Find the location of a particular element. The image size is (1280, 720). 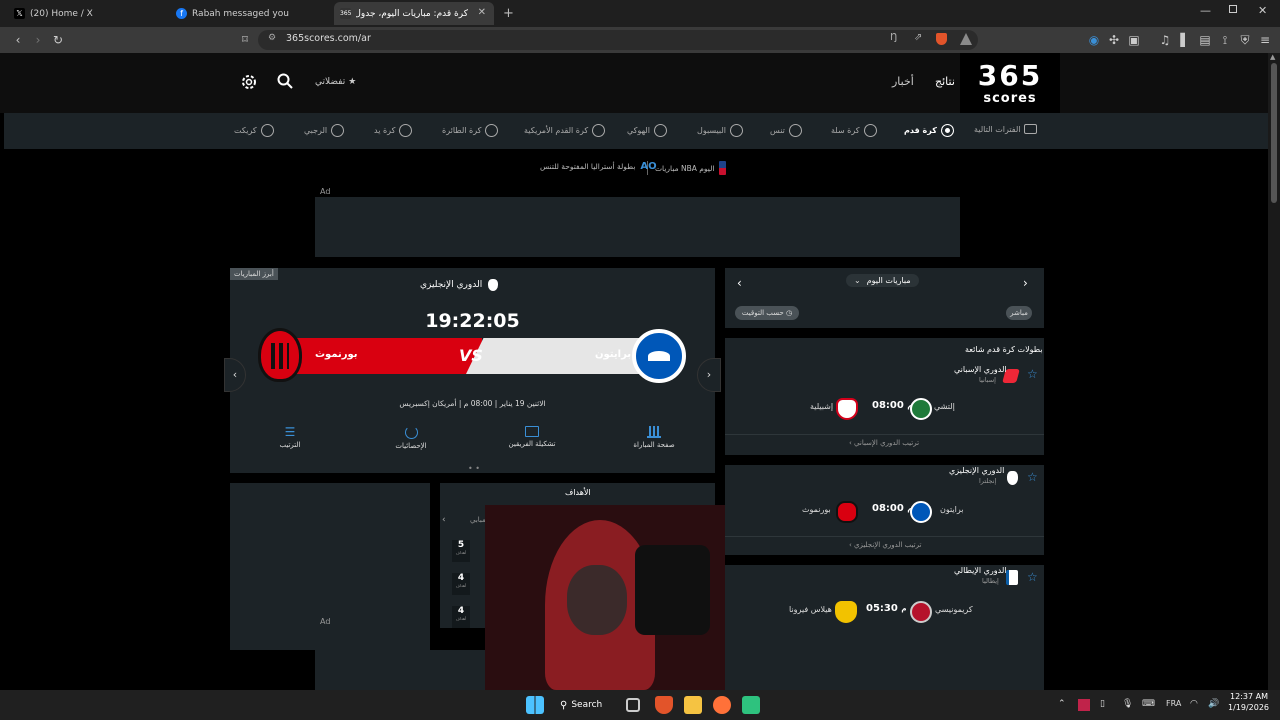

cat-football: كرة قدم is located at coordinates (929, 130).